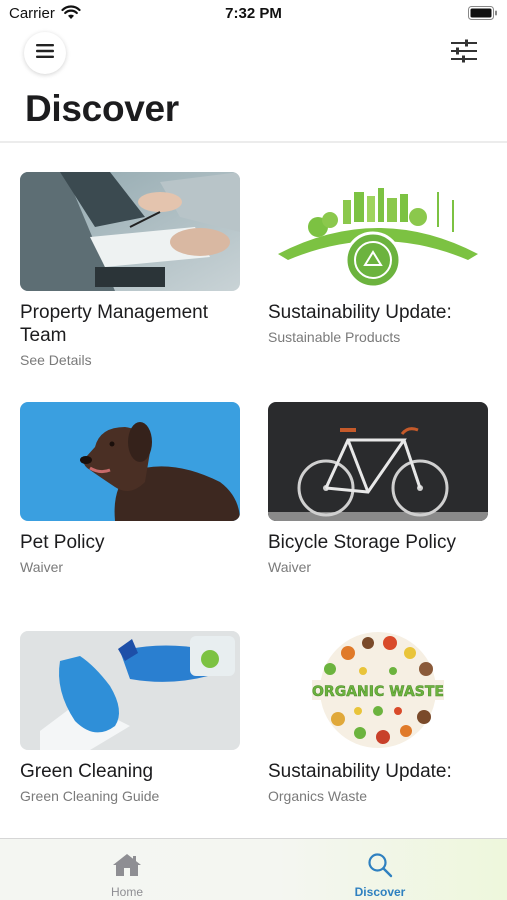 This screenshot has height=900, width=507. What do you see at coordinates (483, 13) in the screenshot?
I see `battery-icon` at bounding box center [483, 13].